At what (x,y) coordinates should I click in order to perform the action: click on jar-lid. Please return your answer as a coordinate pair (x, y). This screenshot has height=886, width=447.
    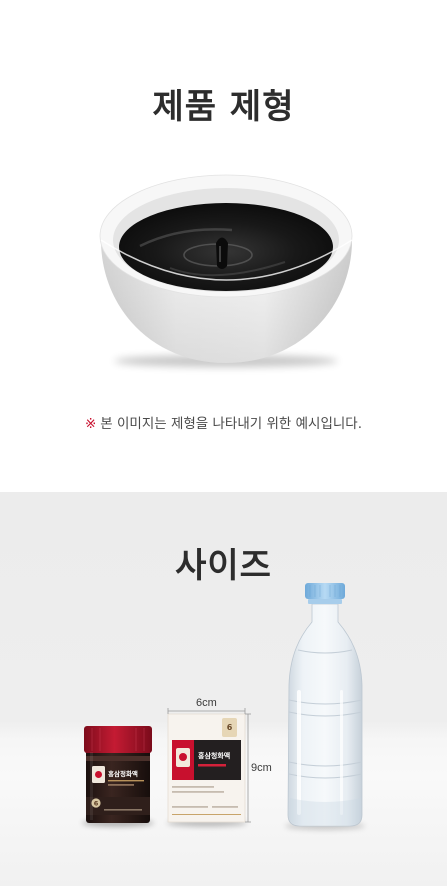
    Looking at the image, I should click on (118, 739).